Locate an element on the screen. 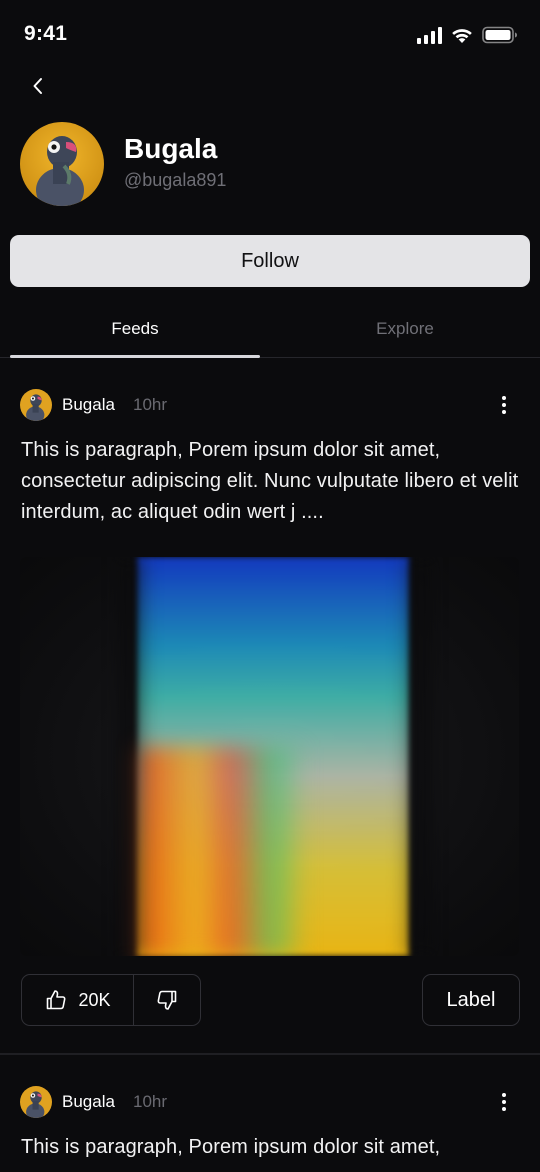 This screenshot has width=540, height=1172. thumbs-down-icon is located at coordinates (167, 1000).